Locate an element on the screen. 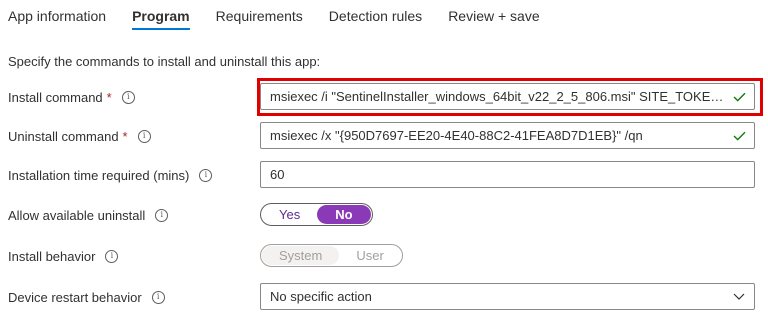 Image resolution: width=768 pixels, height=323 pixels. allow-uninstall-no-option: No is located at coordinates (344, 214).